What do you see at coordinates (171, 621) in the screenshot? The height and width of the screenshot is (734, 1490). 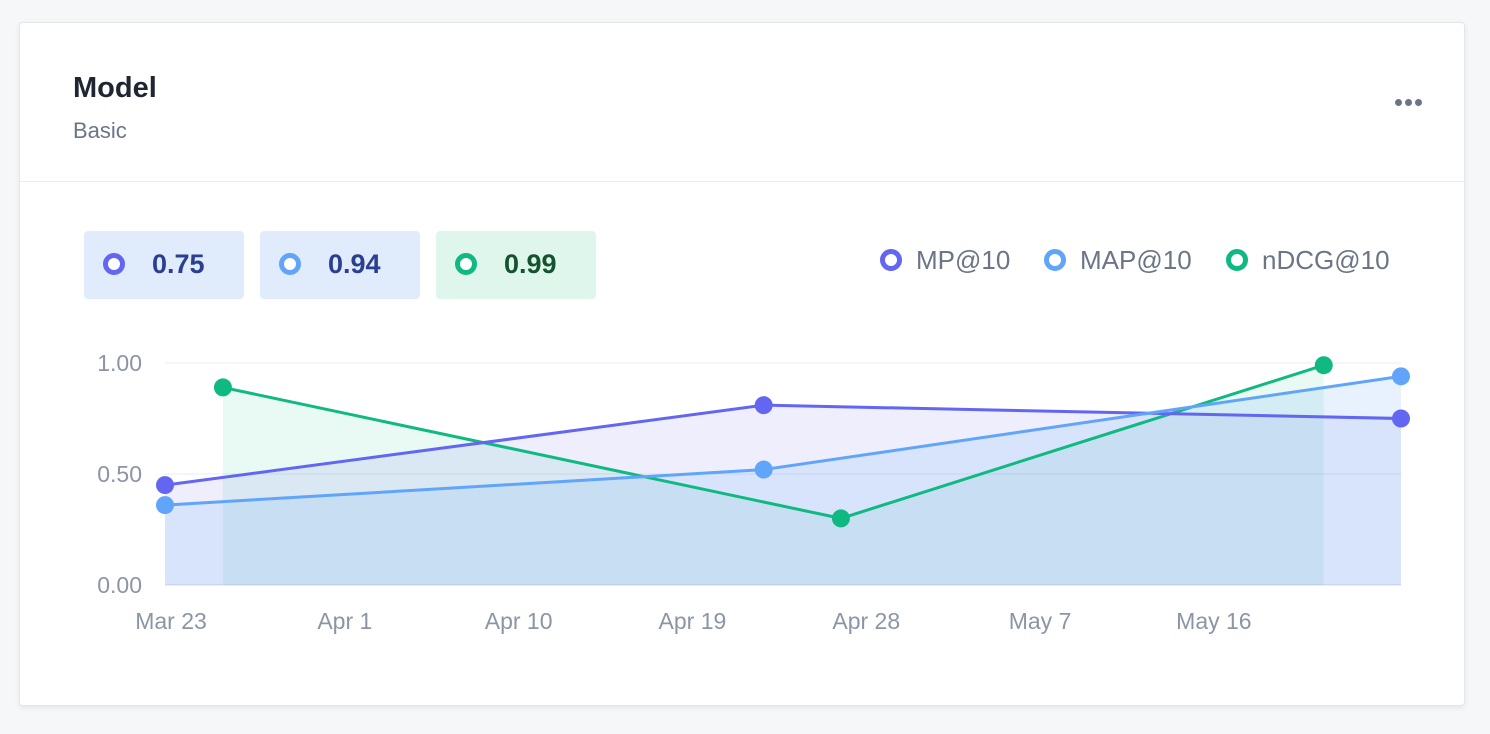 I see `x-tick-label: Mar 23` at bounding box center [171, 621].